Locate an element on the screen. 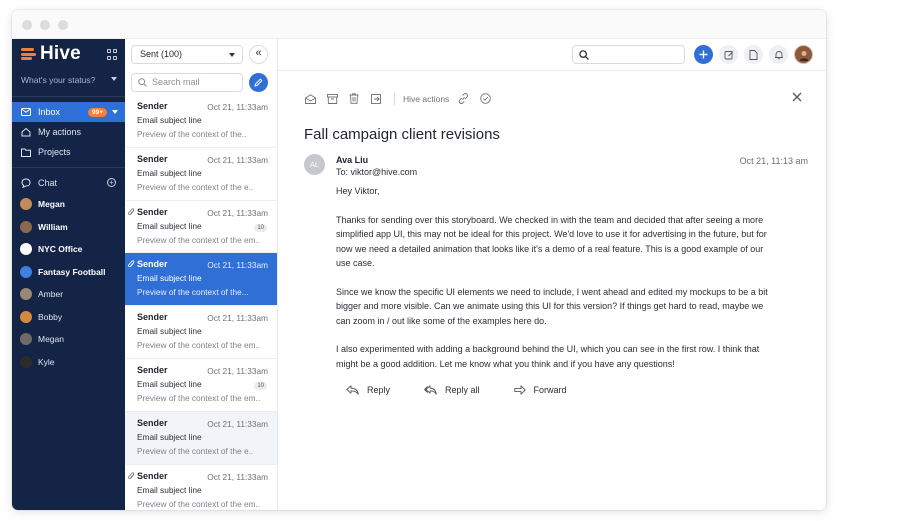 The height and width of the screenshot is (521, 900). chat-item: William is located at coordinates (68, 227).